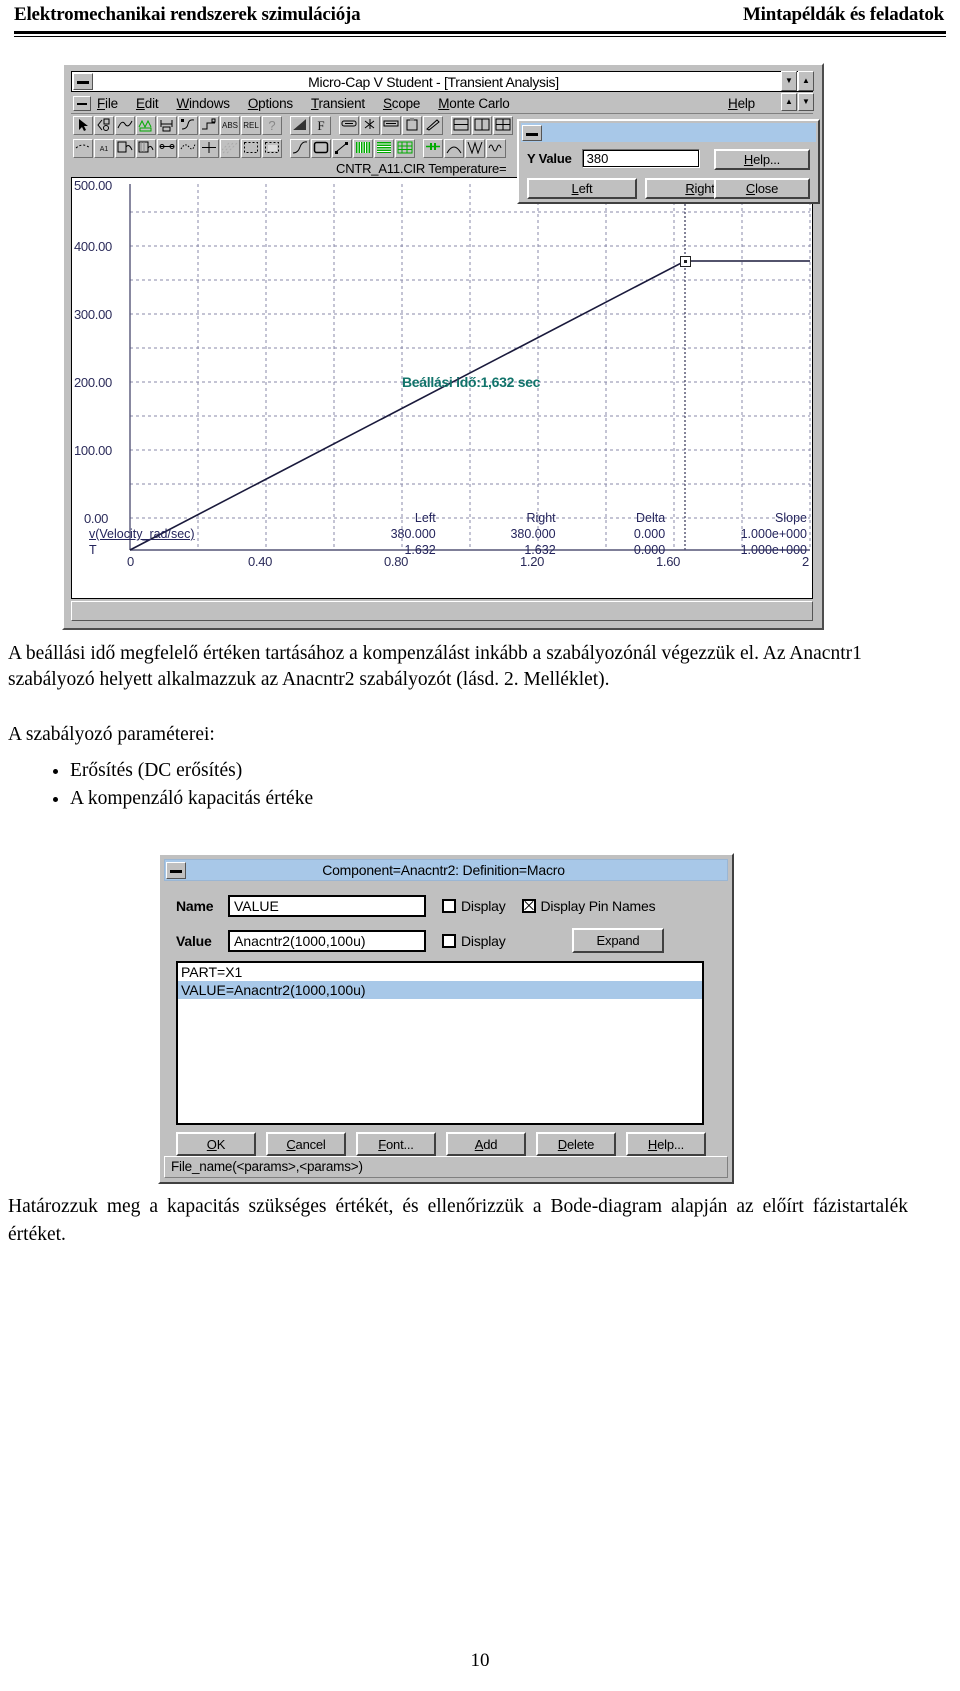 The image size is (960, 1691). I want to click on expand-button: Expand, so click(618, 940).